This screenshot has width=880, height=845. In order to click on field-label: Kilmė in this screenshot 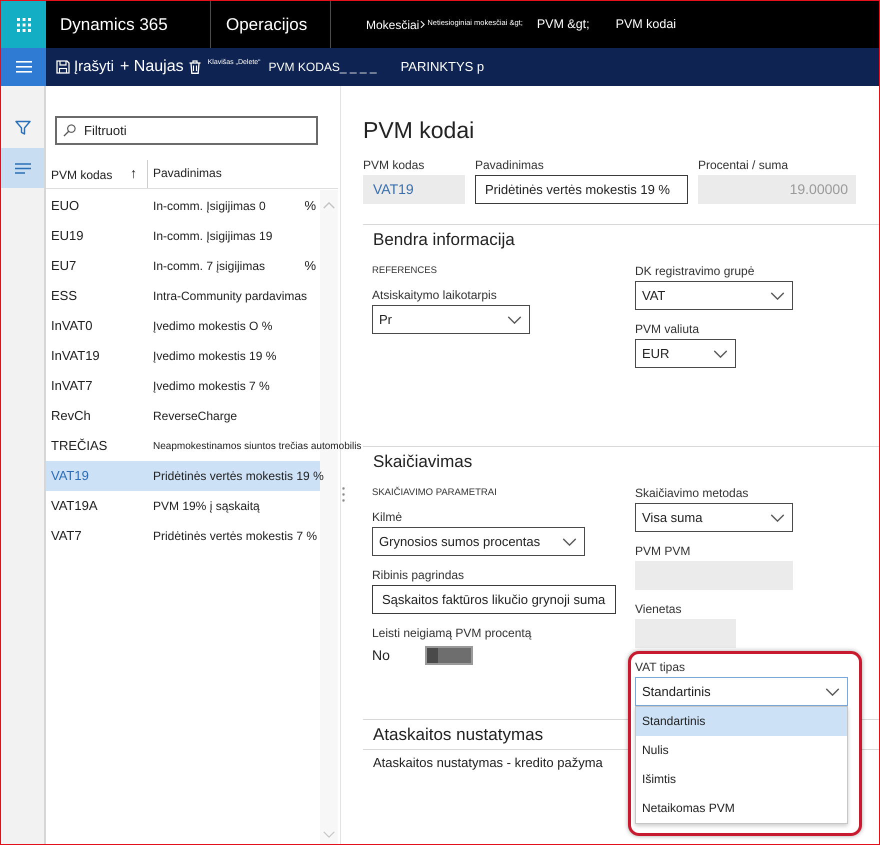, I will do `click(388, 517)`.